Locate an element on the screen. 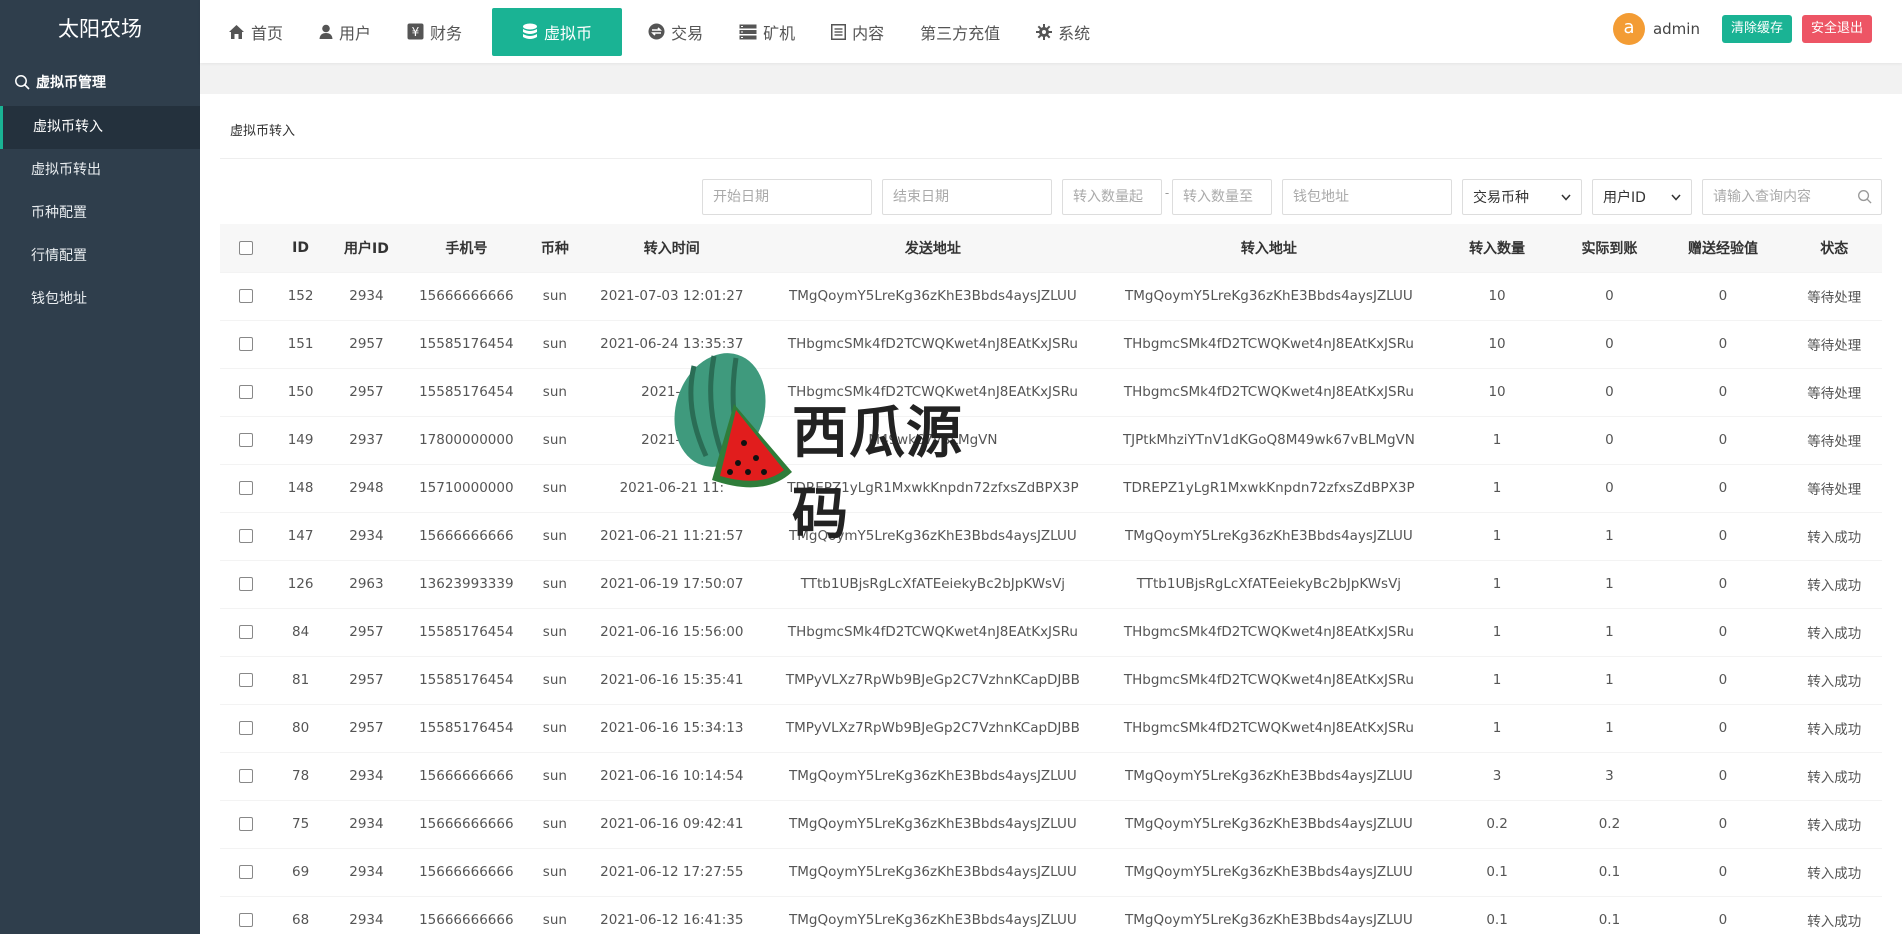 The image size is (1902, 934). cell-user-id: 2937 is located at coordinates (366, 440).